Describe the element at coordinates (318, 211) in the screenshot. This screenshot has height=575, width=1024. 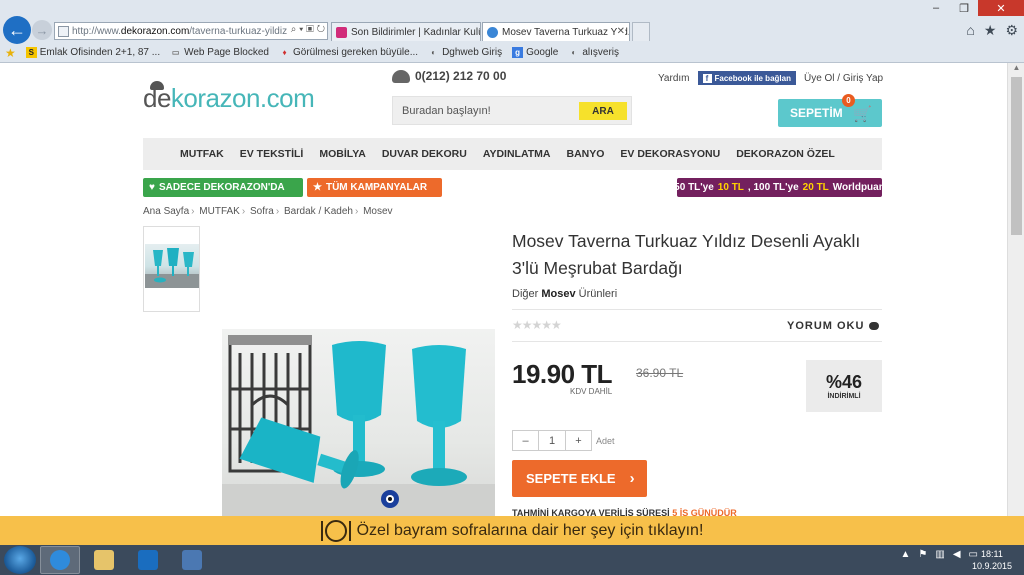
I see `breadcrumb-item: Bardak / Kadeh` at that location.